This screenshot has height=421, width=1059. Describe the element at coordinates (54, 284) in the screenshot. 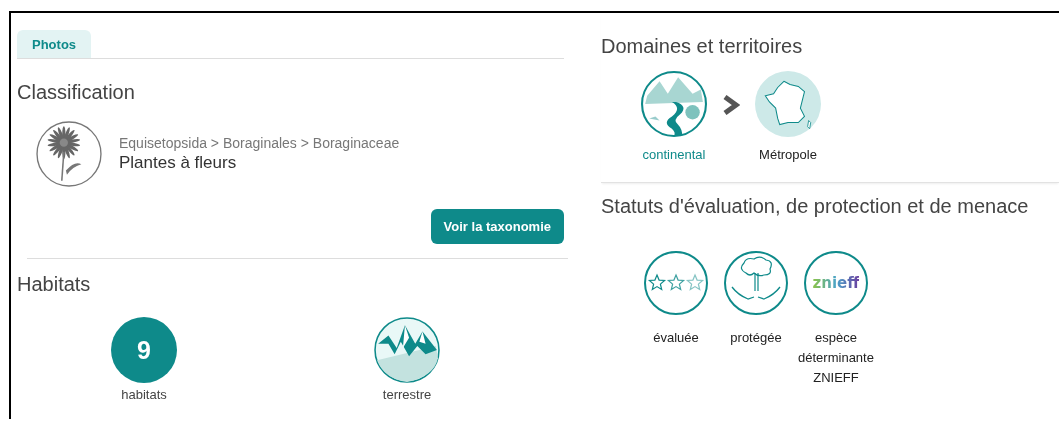

I see `section-title: Habitats` at that location.